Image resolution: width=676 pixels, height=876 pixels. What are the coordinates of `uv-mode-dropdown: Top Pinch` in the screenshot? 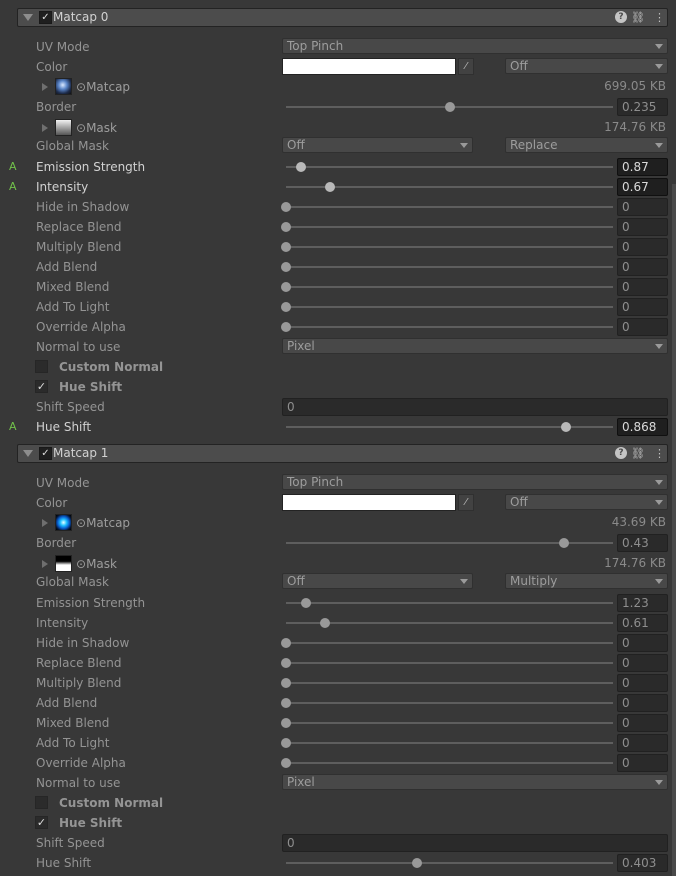 It's located at (475, 46).